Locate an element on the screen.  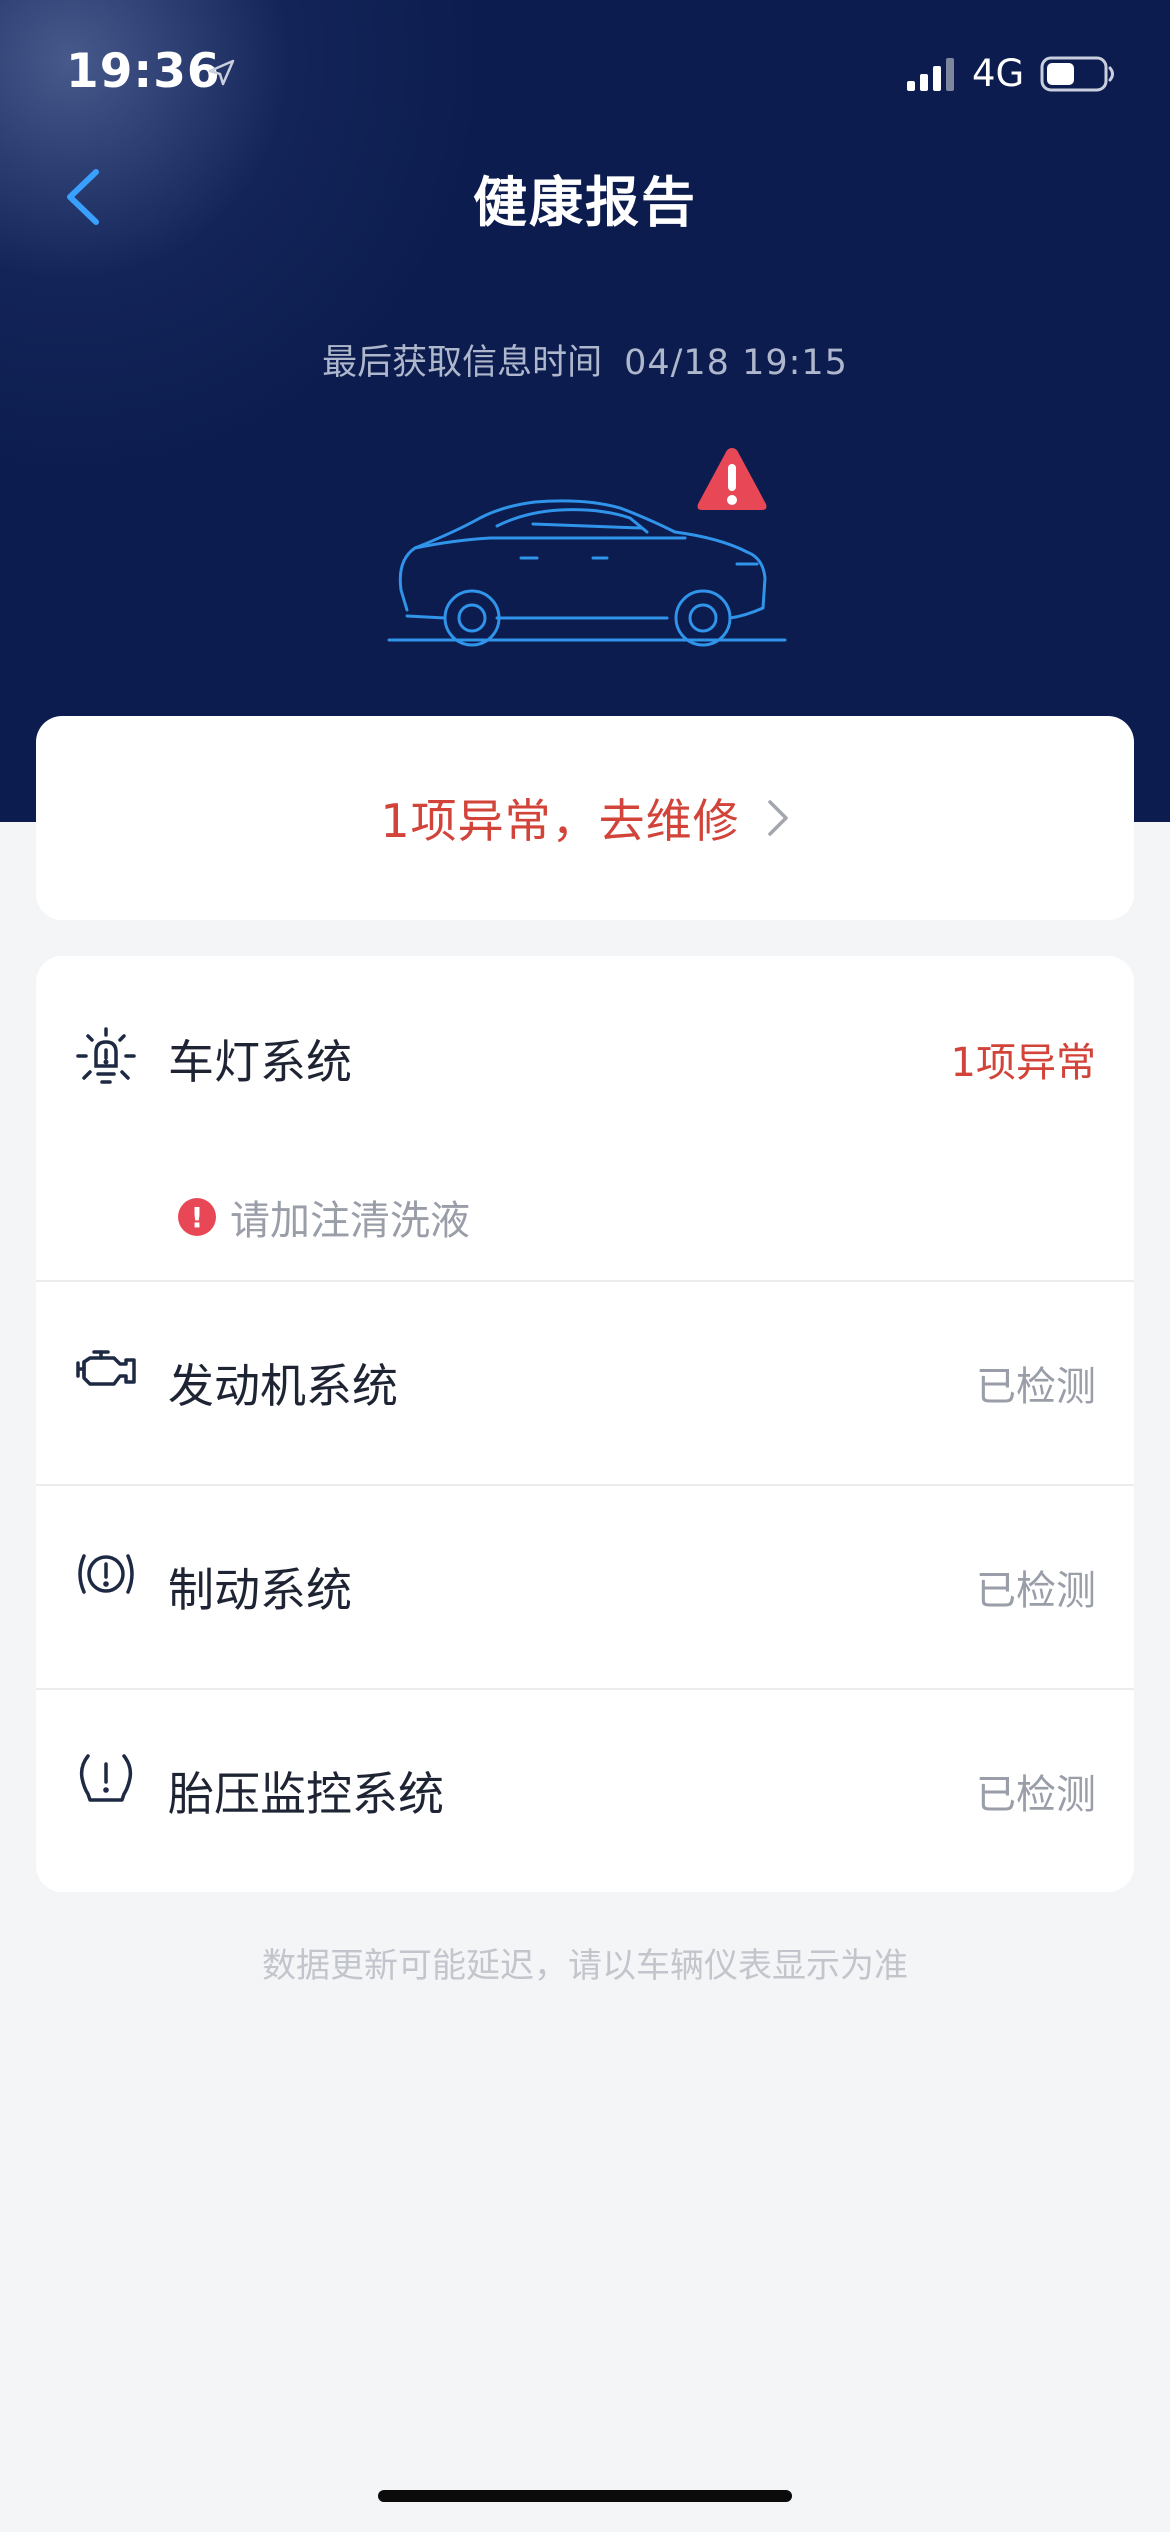
alert-item: ! 请加注清洗液 is located at coordinates (324, 1217).